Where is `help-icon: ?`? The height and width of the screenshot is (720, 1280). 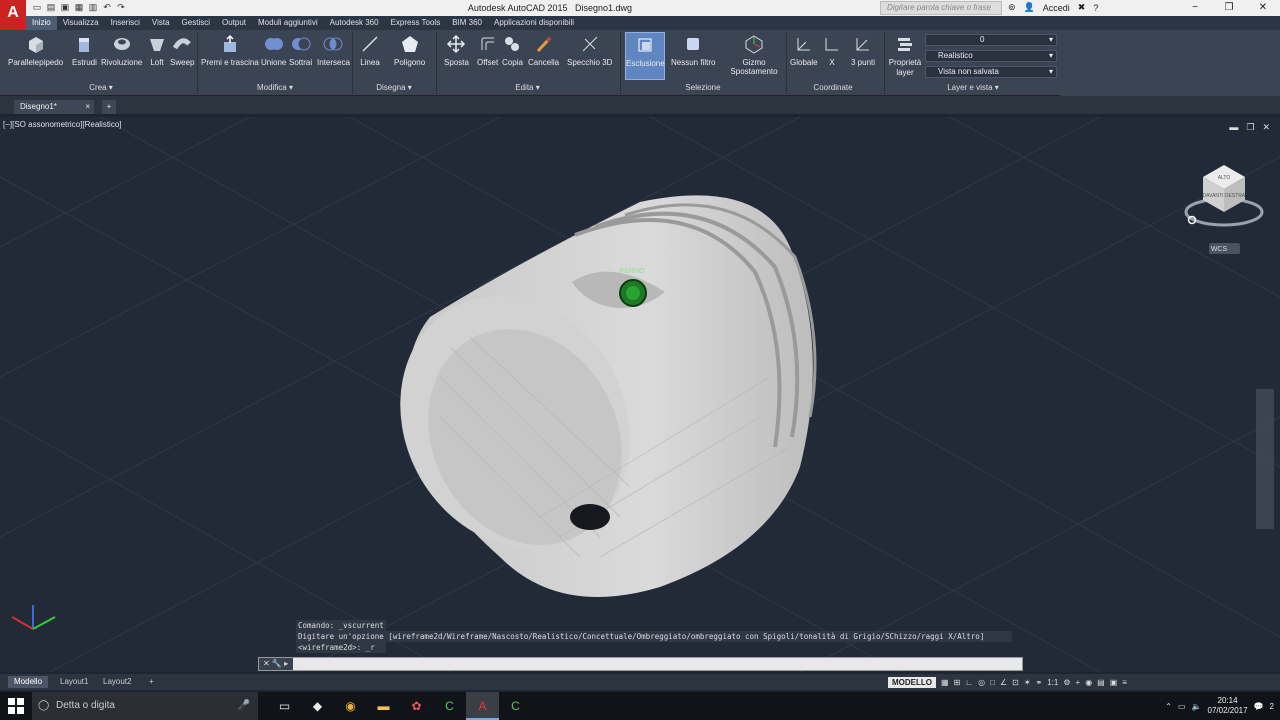 help-icon: ? is located at coordinates (1095, 8).